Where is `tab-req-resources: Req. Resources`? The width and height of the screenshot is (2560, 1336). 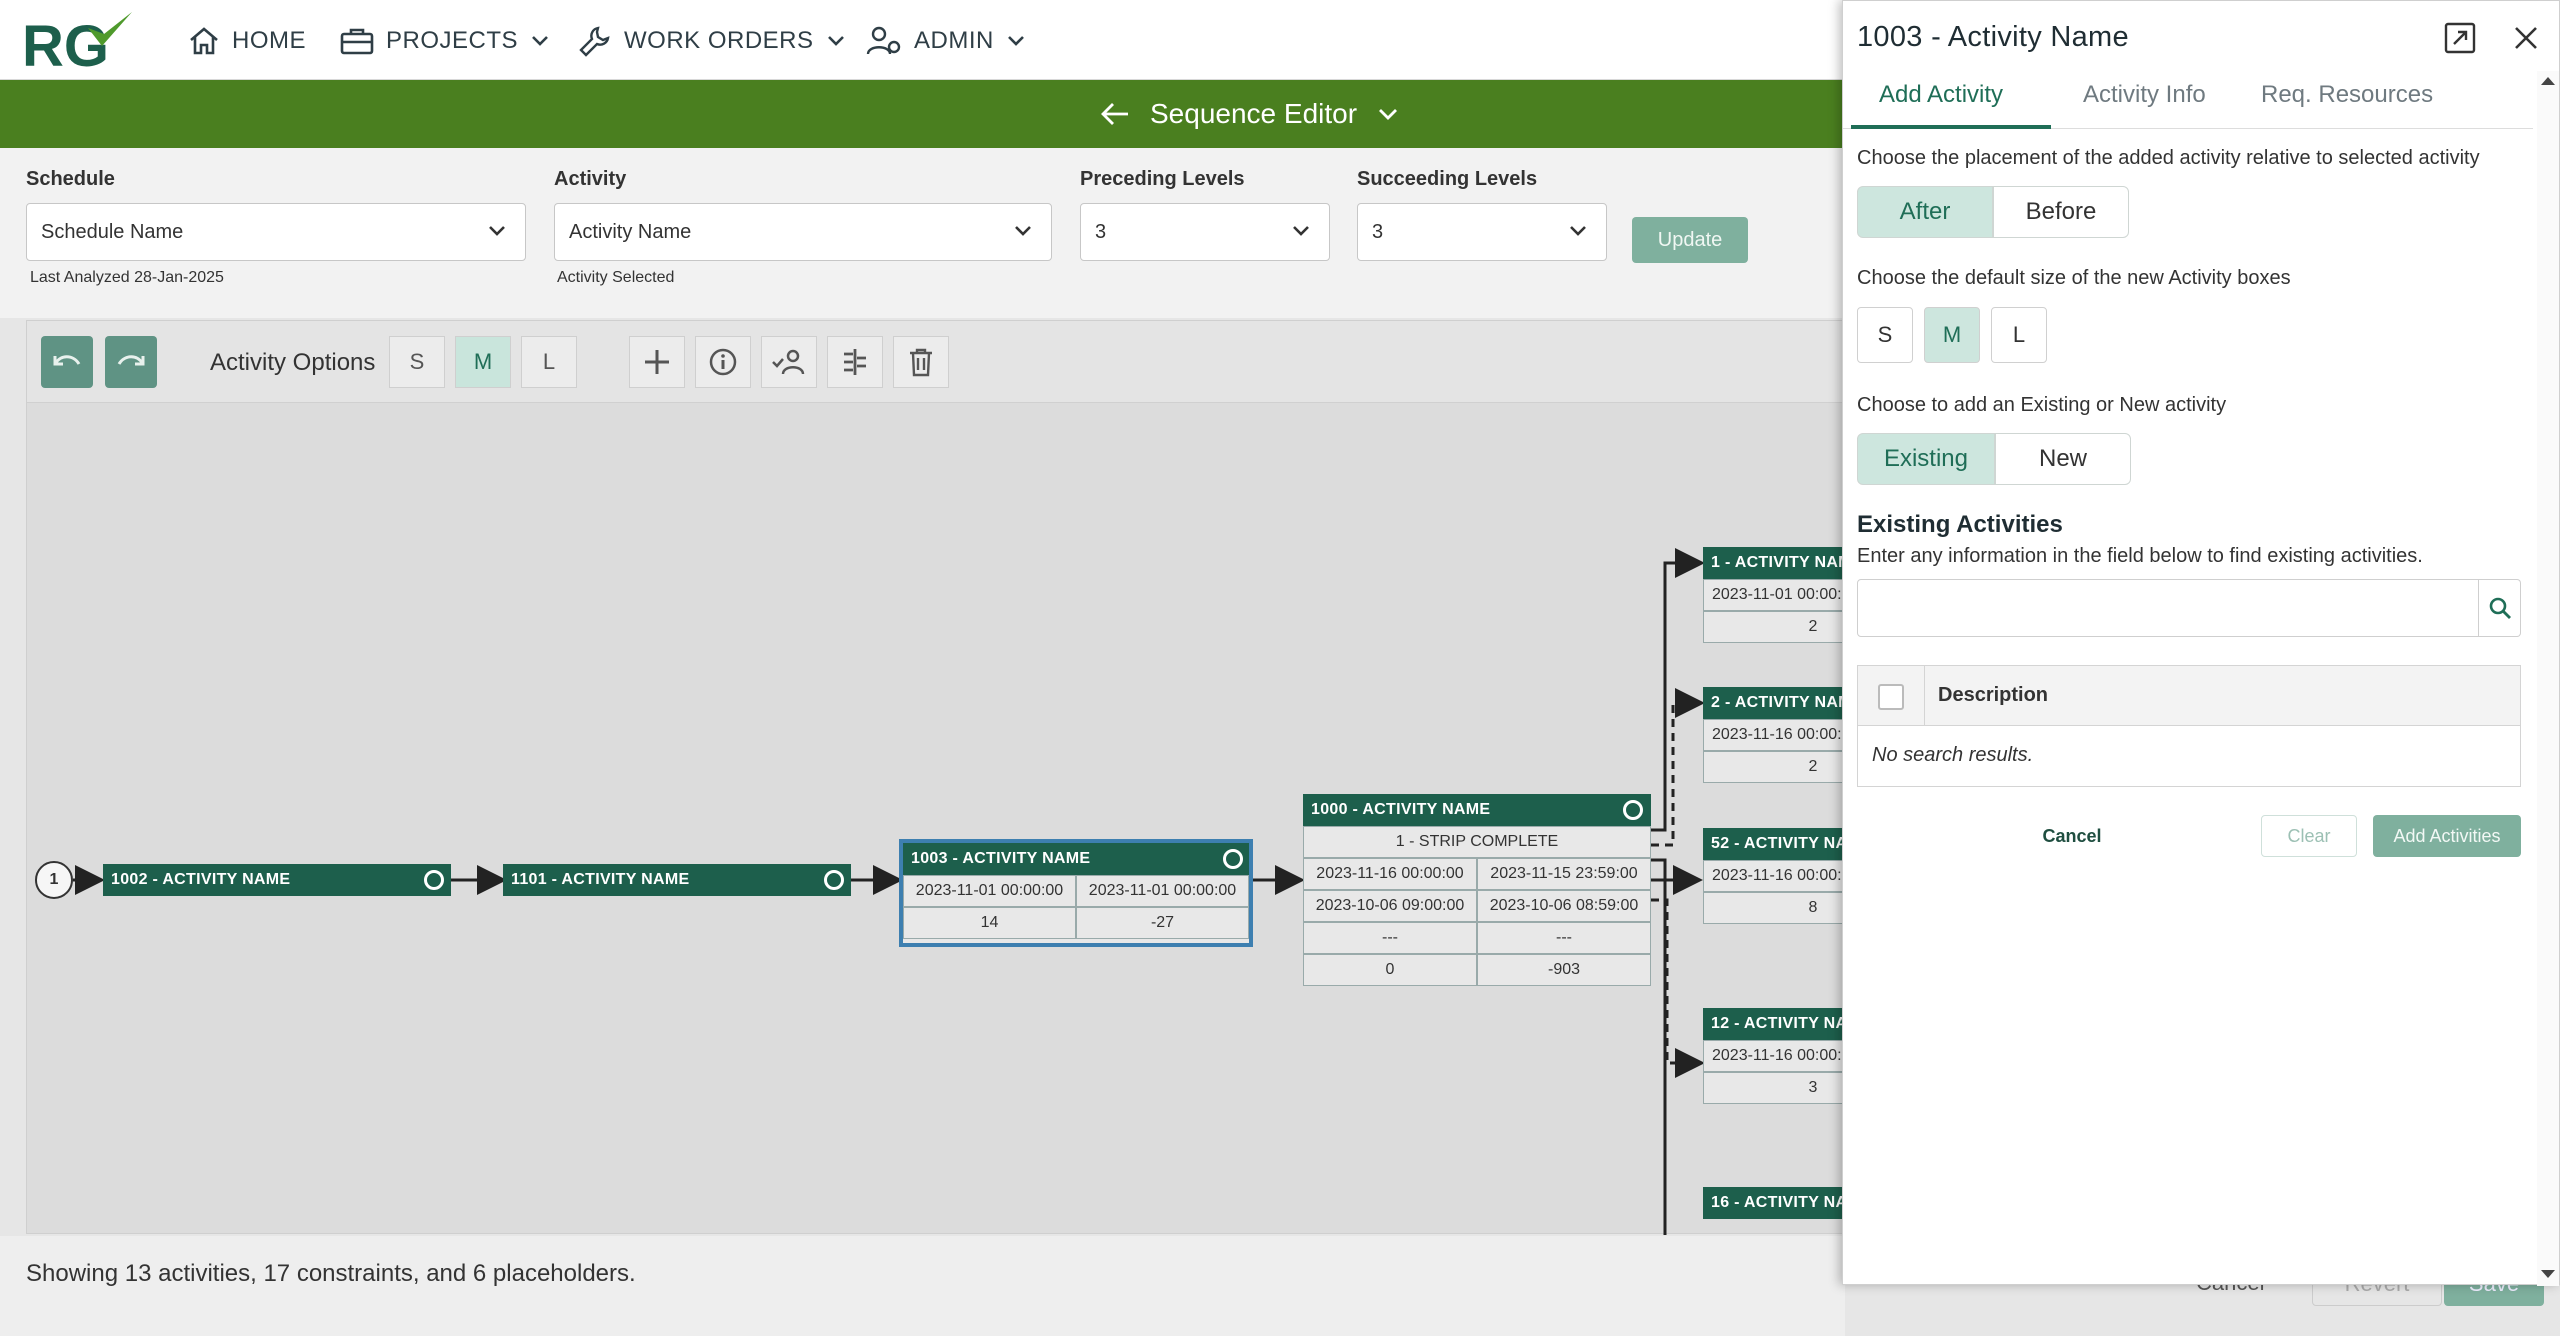
tab-req-resources: Req. Resources is located at coordinates (2347, 104).